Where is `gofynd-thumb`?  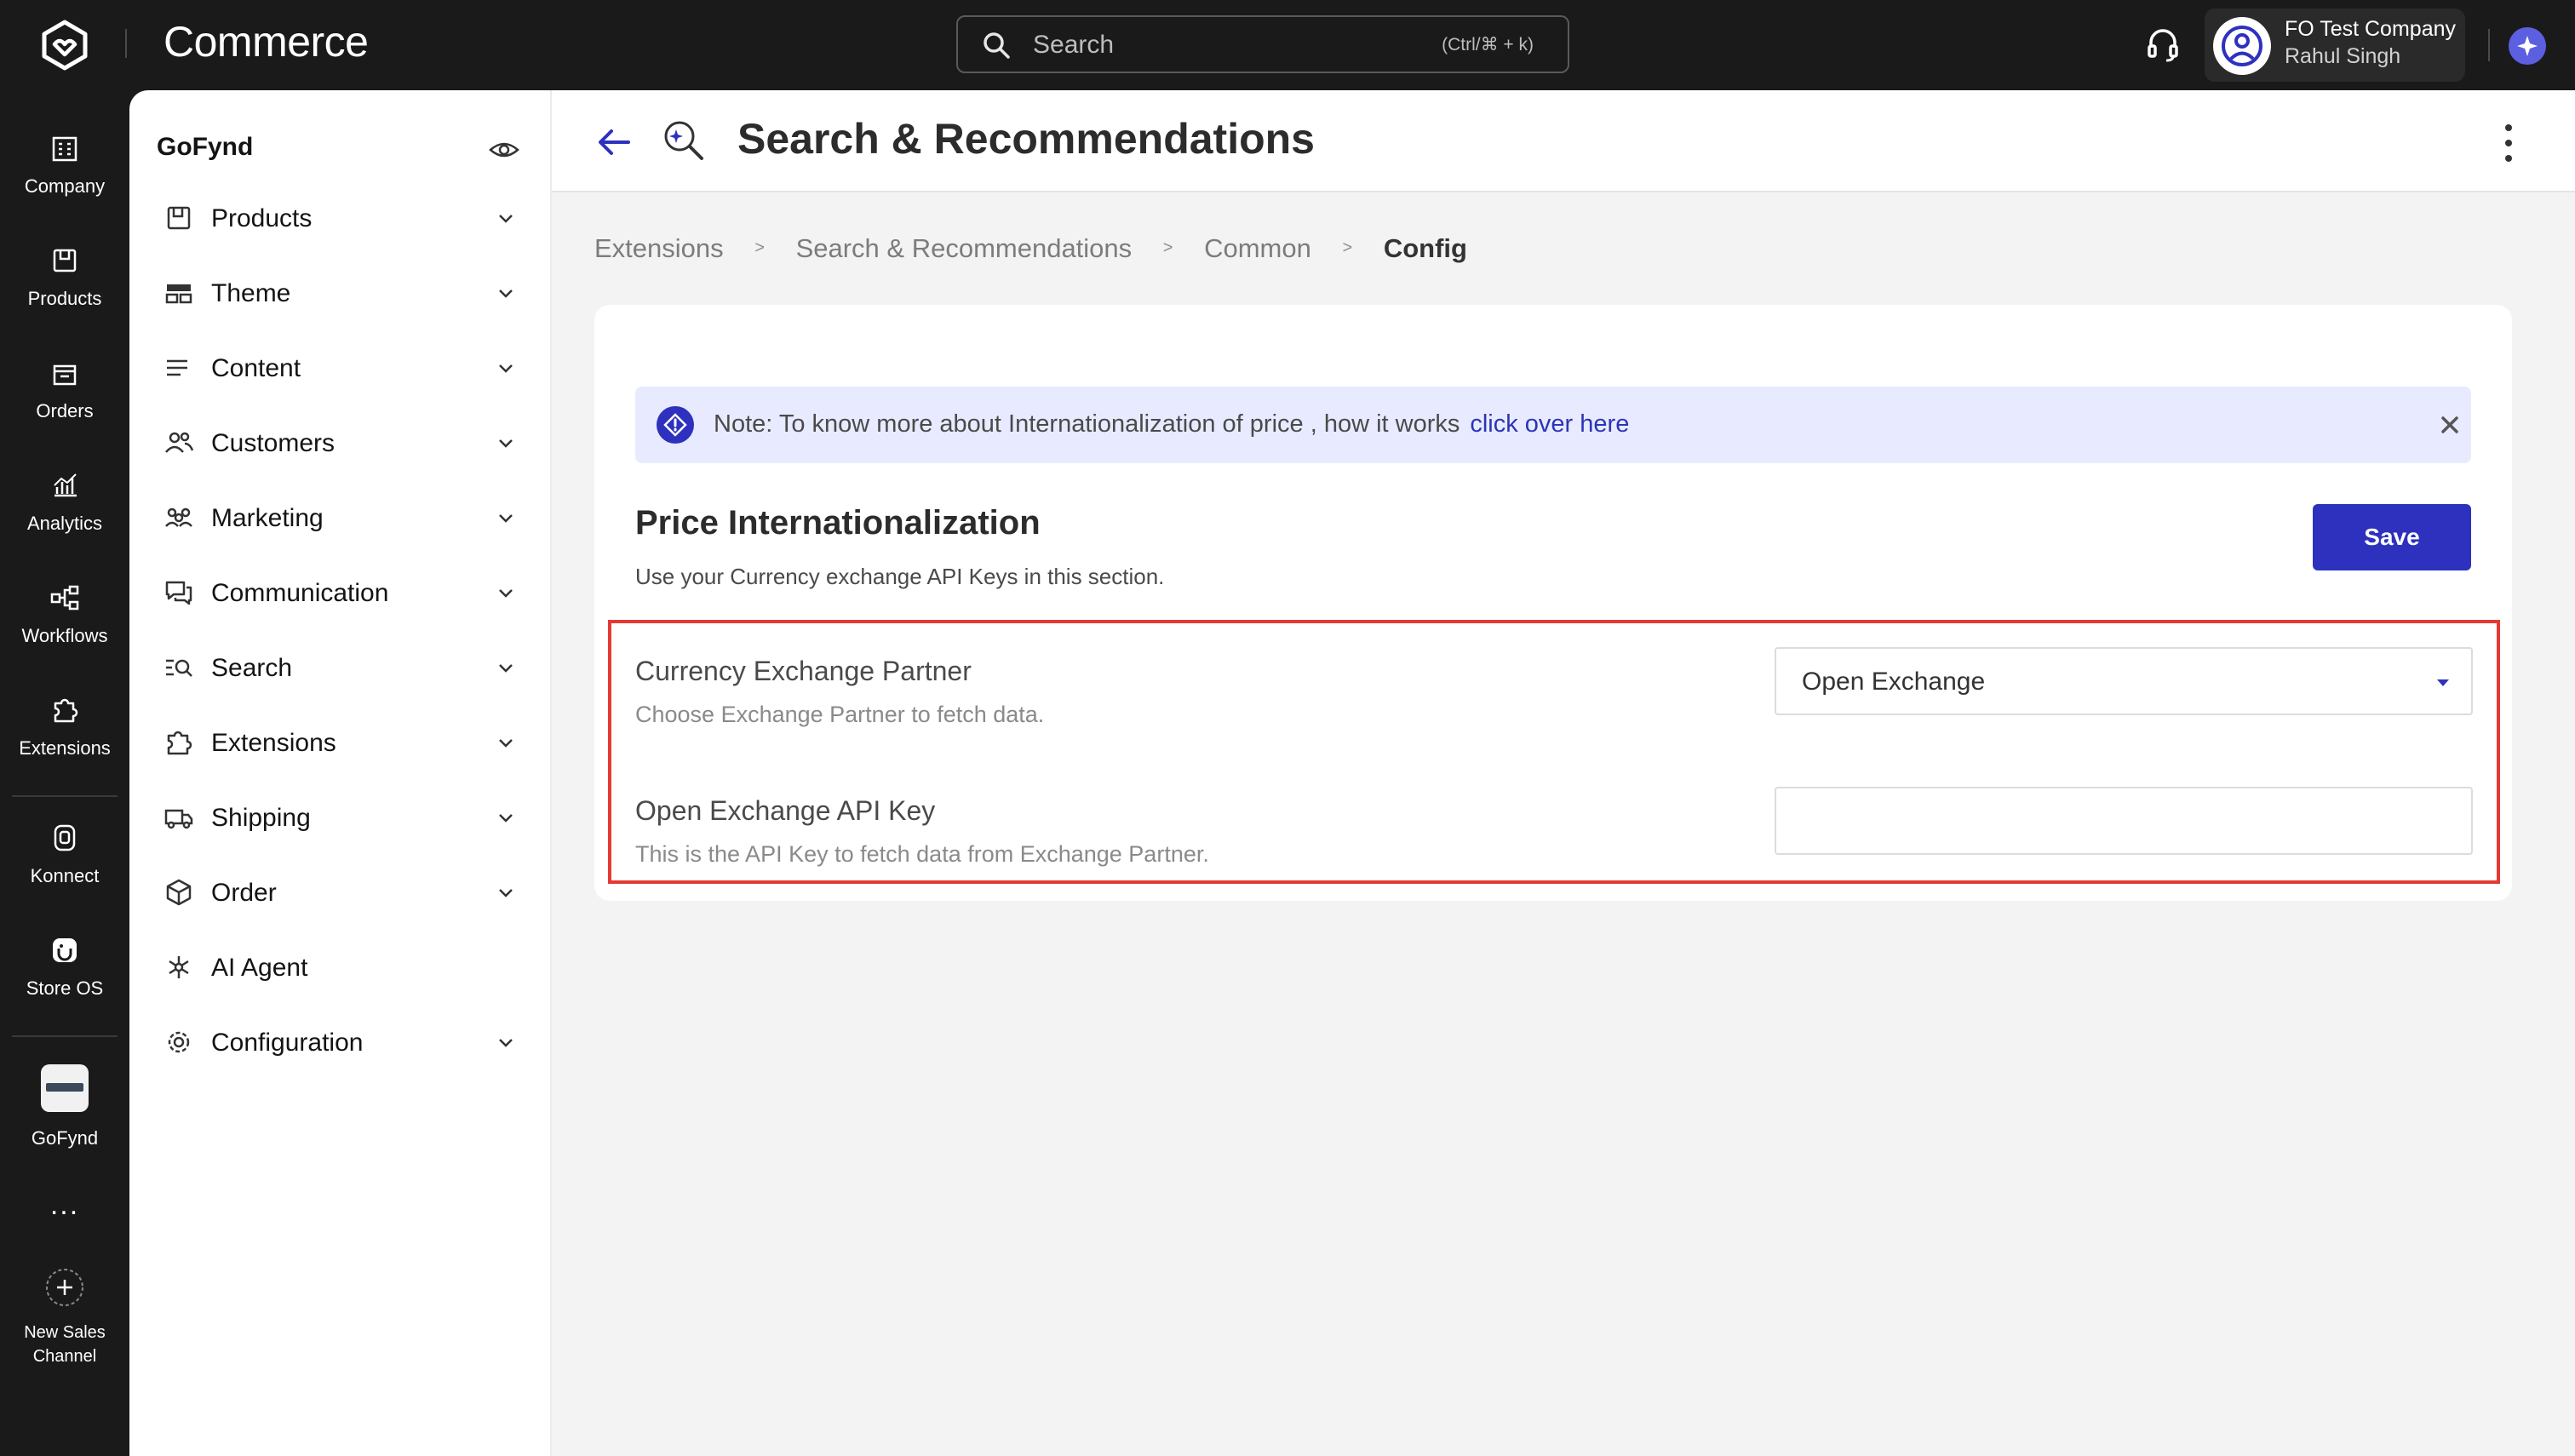
gofynd-thumb is located at coordinates (65, 1088).